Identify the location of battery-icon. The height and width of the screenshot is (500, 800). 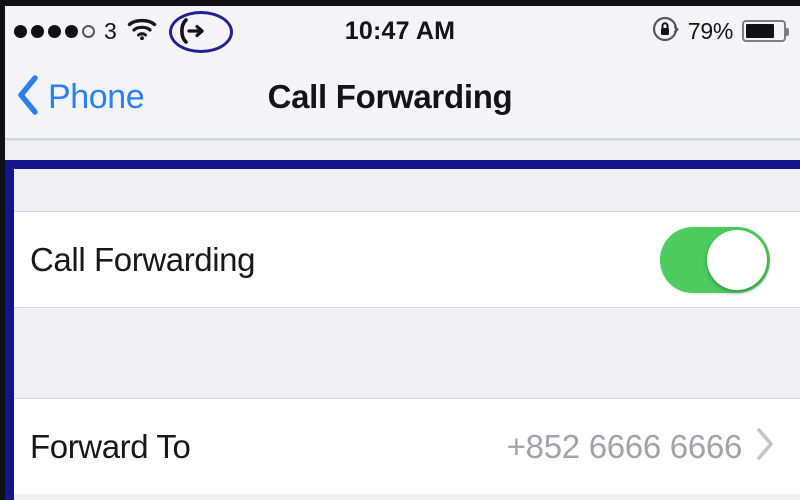
(765, 31).